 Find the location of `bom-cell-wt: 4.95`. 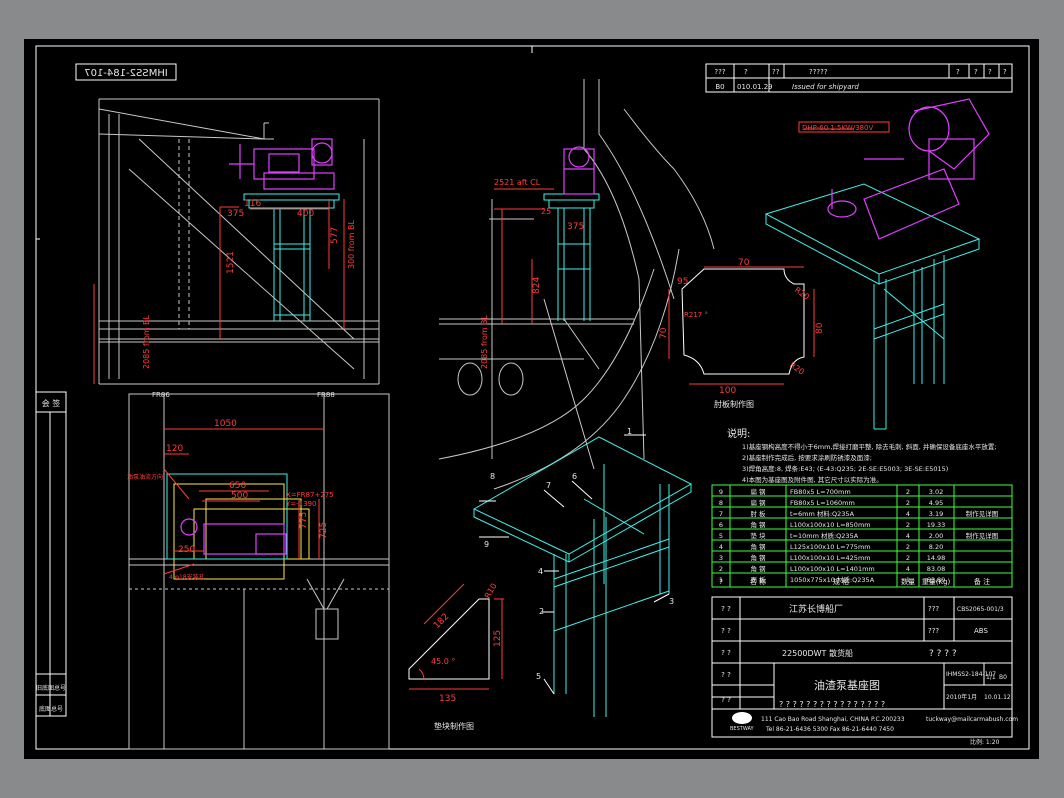

bom-cell-wt: 4.95 is located at coordinates (936, 503).